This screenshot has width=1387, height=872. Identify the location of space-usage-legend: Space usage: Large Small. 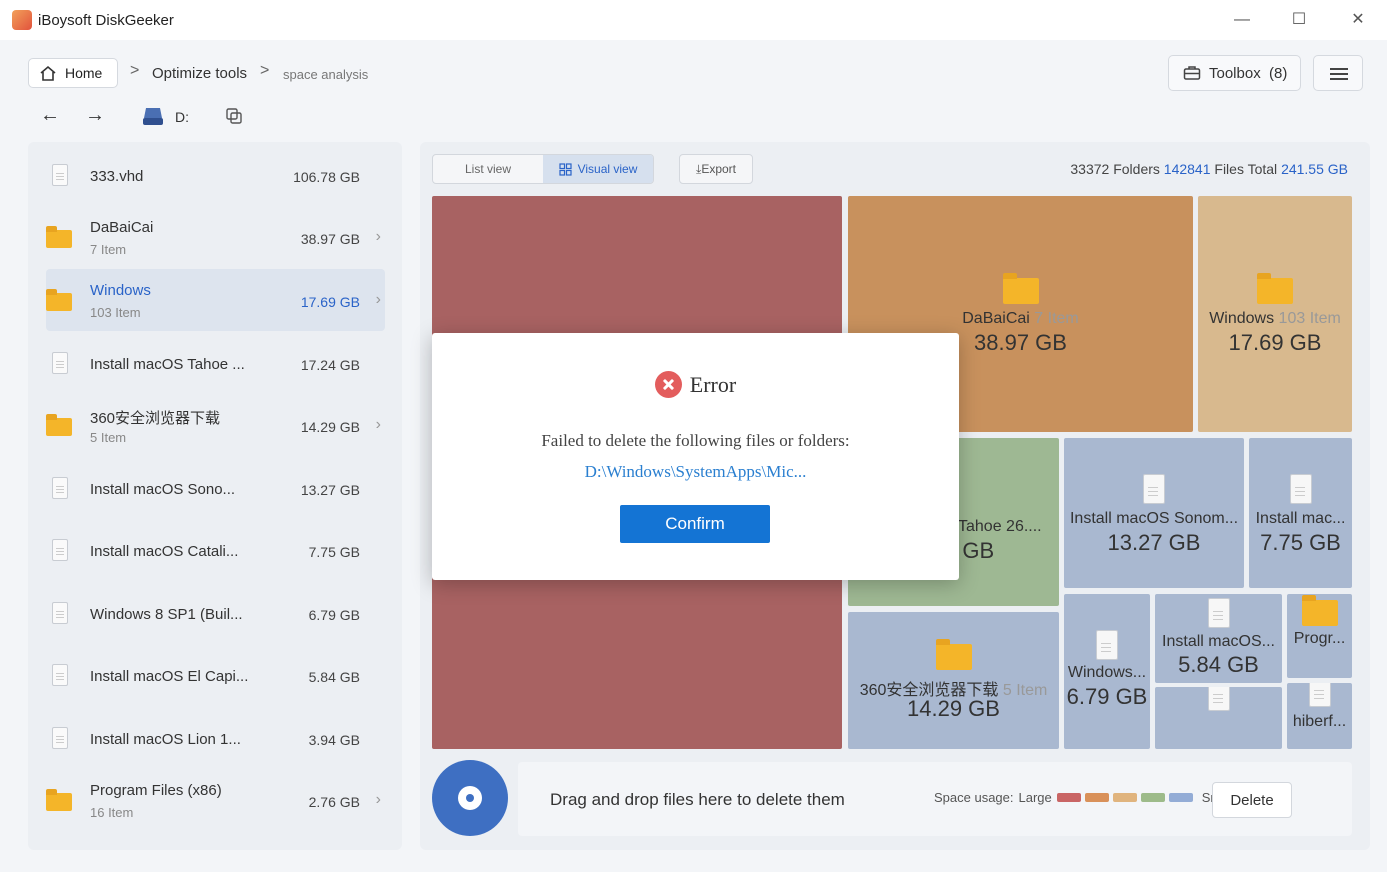
(1086, 797).